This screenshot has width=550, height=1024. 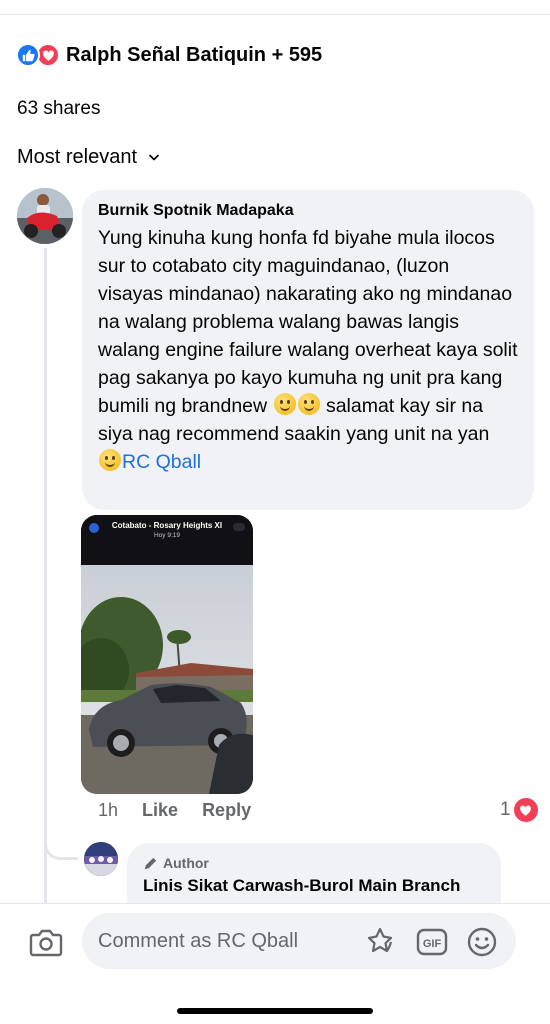 What do you see at coordinates (275, 14) in the screenshot?
I see `top-divider` at bounding box center [275, 14].